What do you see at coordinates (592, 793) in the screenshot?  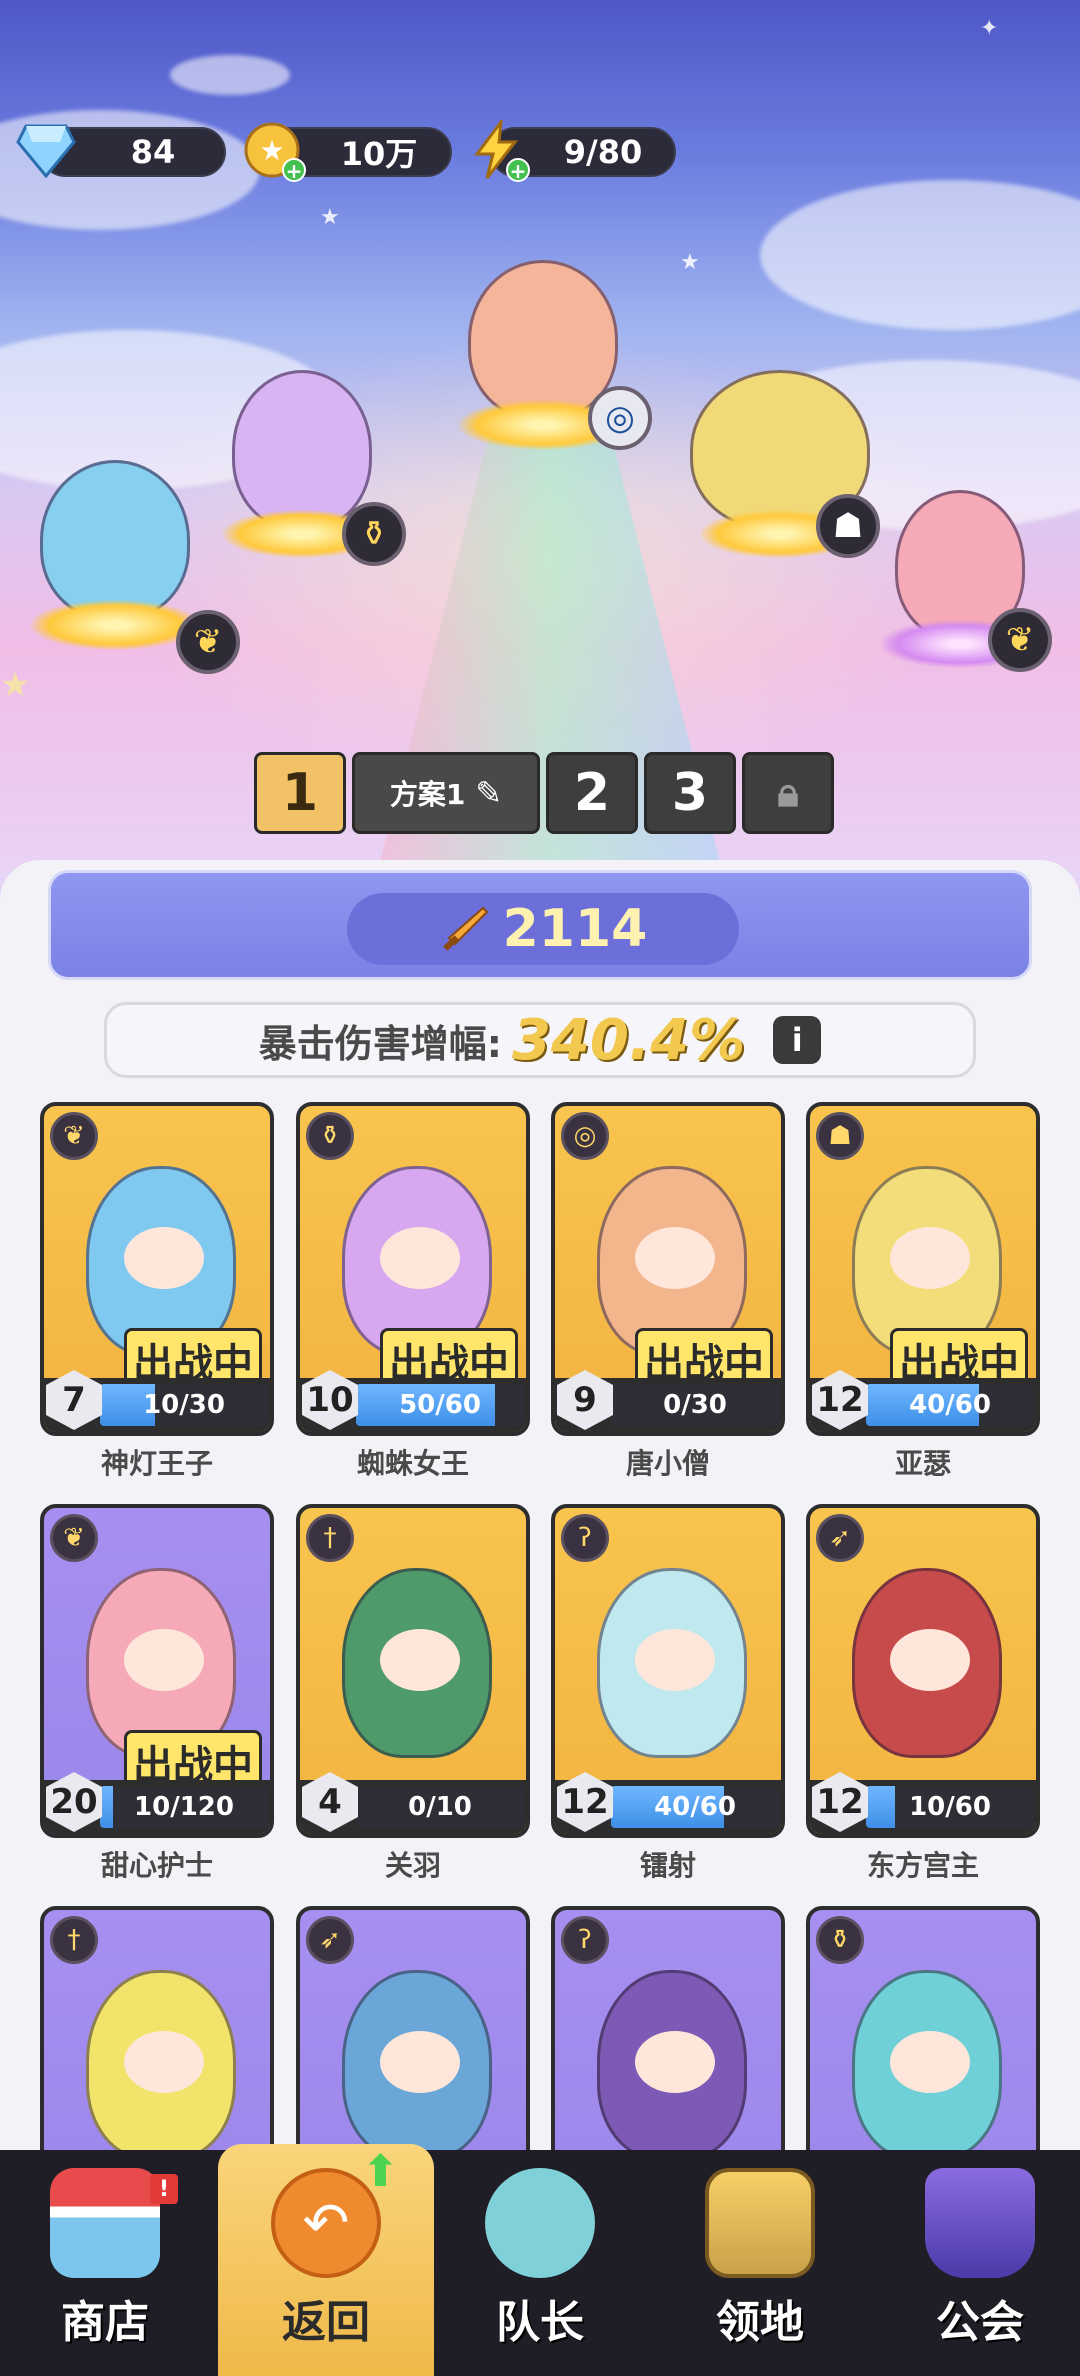 I see `formation-tab-2: 2` at bounding box center [592, 793].